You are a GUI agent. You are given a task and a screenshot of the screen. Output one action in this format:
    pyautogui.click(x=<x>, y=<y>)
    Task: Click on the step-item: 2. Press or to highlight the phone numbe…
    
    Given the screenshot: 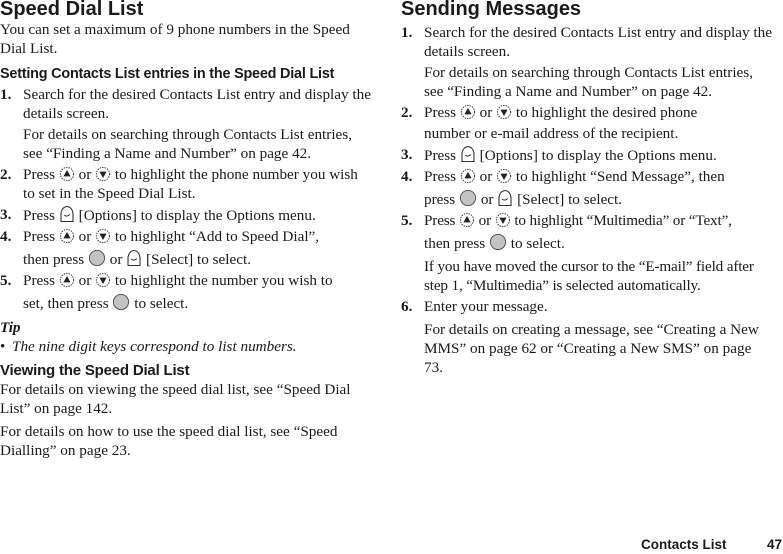 What is the action you would take?
    pyautogui.click(x=186, y=184)
    